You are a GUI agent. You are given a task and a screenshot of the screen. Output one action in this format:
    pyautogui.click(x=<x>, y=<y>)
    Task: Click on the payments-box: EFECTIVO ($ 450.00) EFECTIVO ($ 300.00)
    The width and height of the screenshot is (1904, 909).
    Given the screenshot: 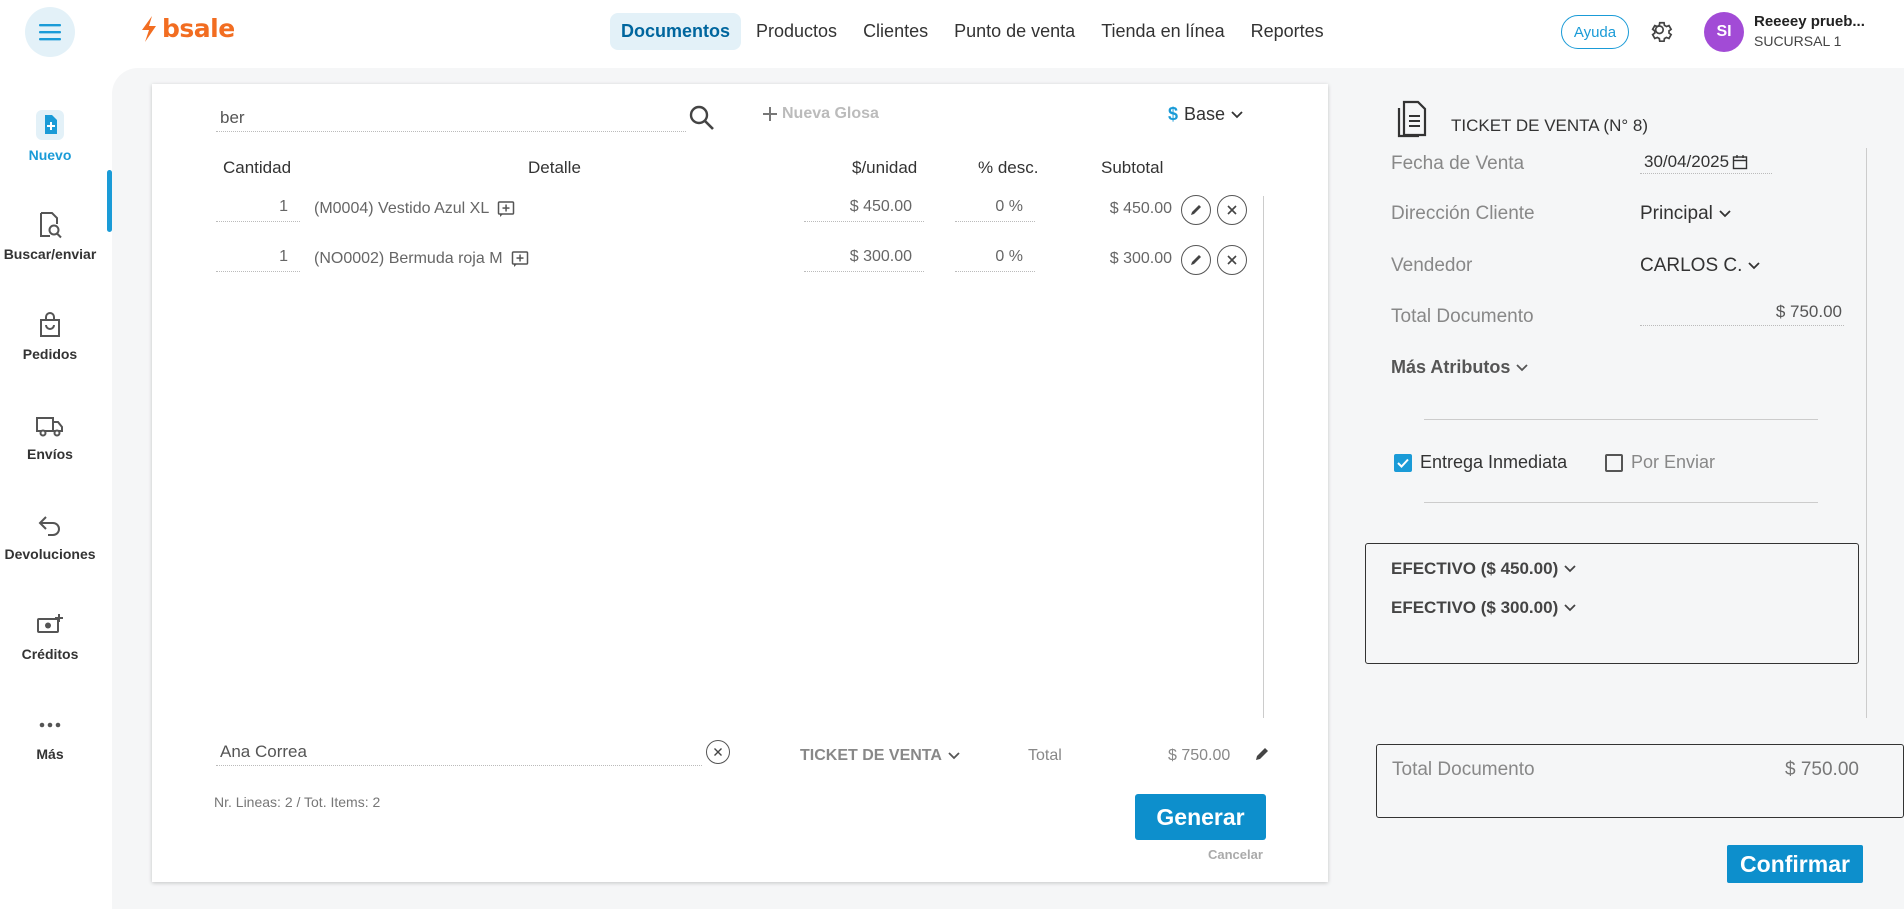 What is the action you would take?
    pyautogui.click(x=1612, y=603)
    